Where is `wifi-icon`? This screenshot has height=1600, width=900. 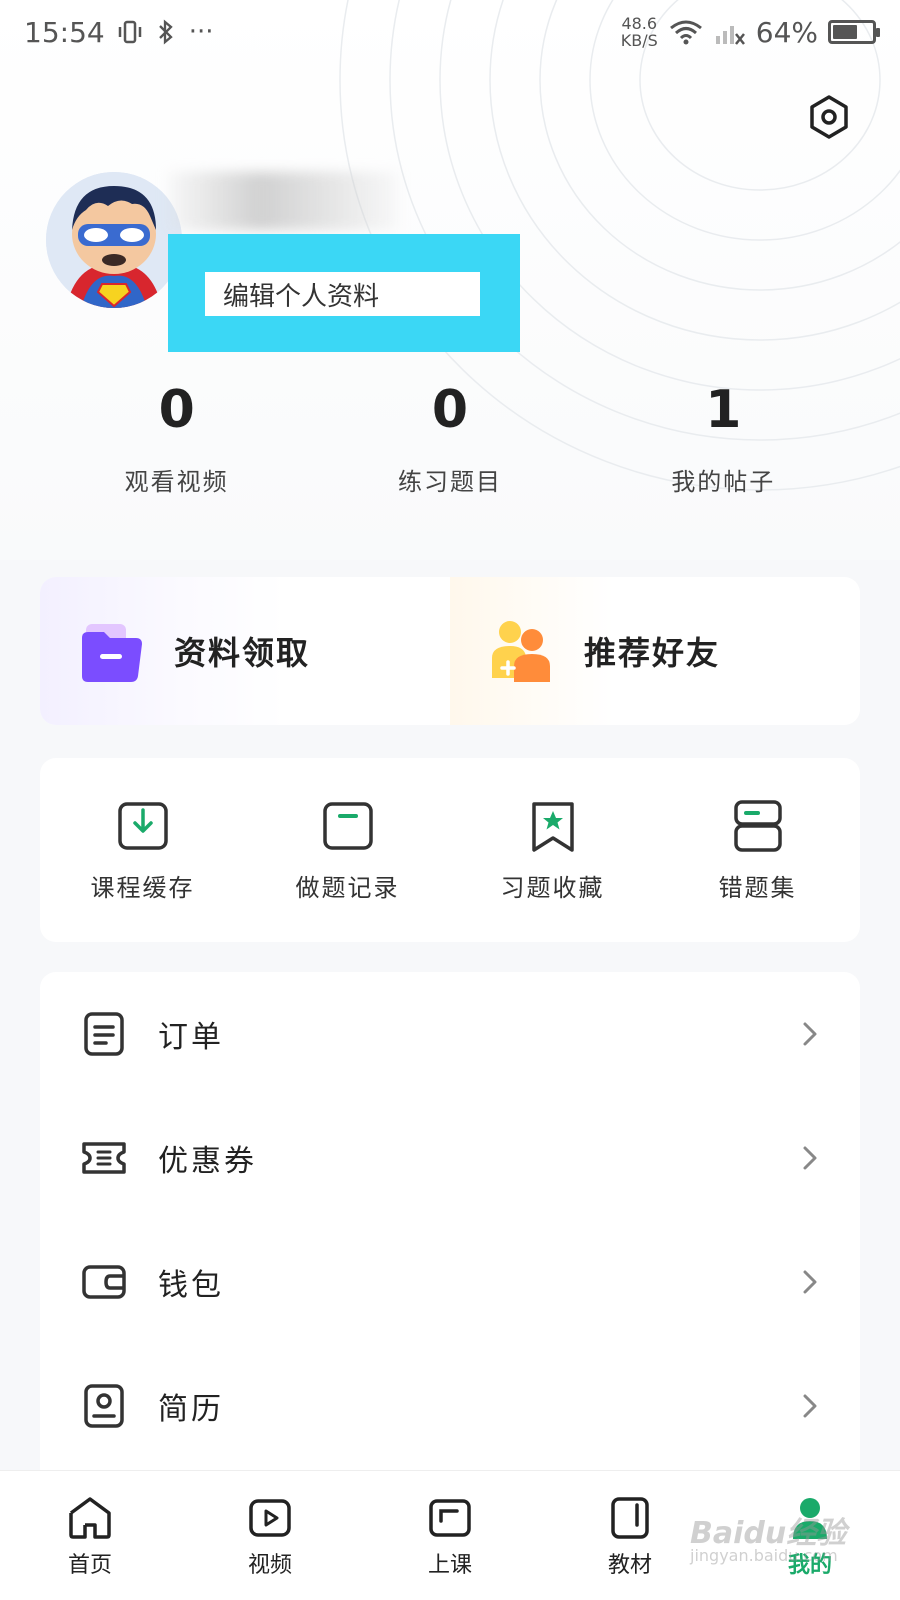 wifi-icon is located at coordinates (685, 32).